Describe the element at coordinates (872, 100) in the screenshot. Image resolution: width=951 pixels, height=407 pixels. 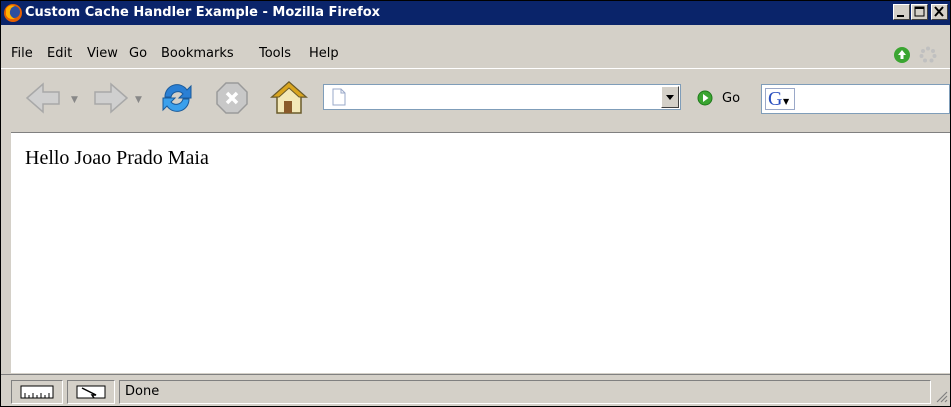
I see `search-input` at that location.